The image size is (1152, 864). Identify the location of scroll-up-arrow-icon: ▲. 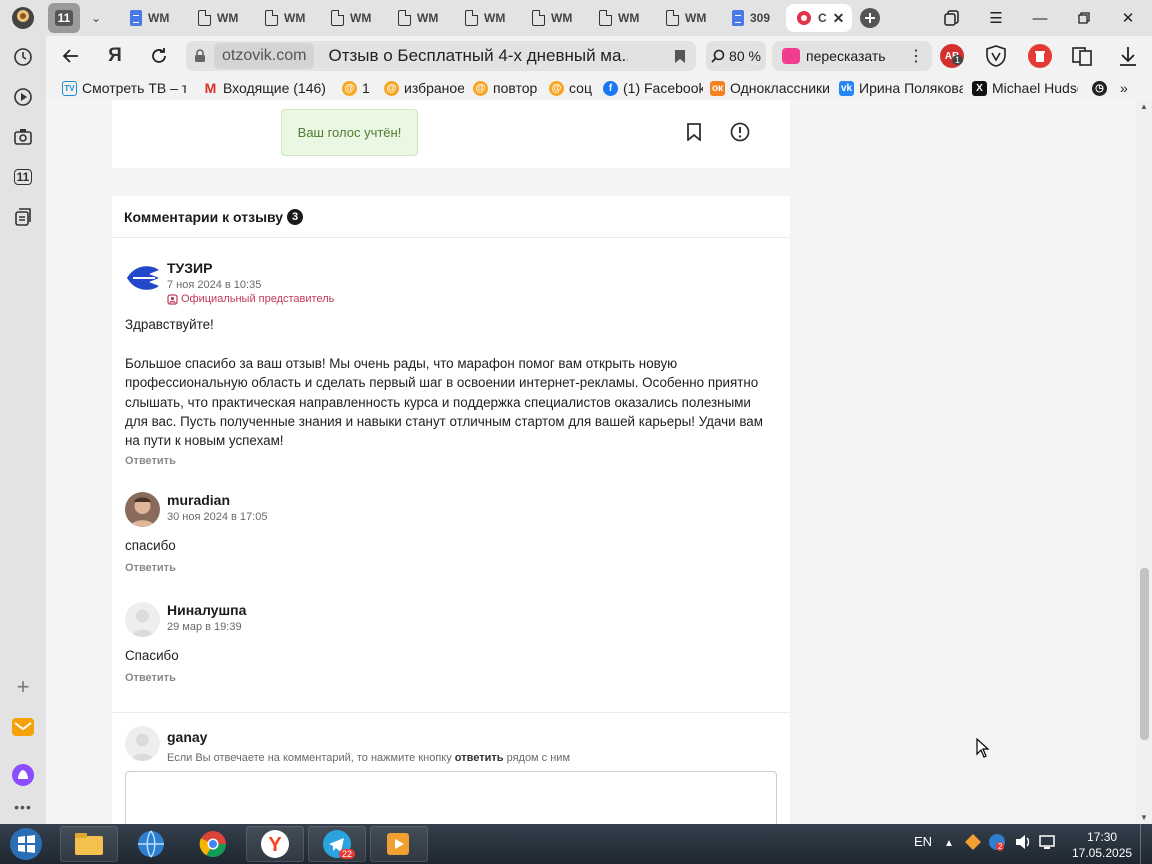
(1144, 106).